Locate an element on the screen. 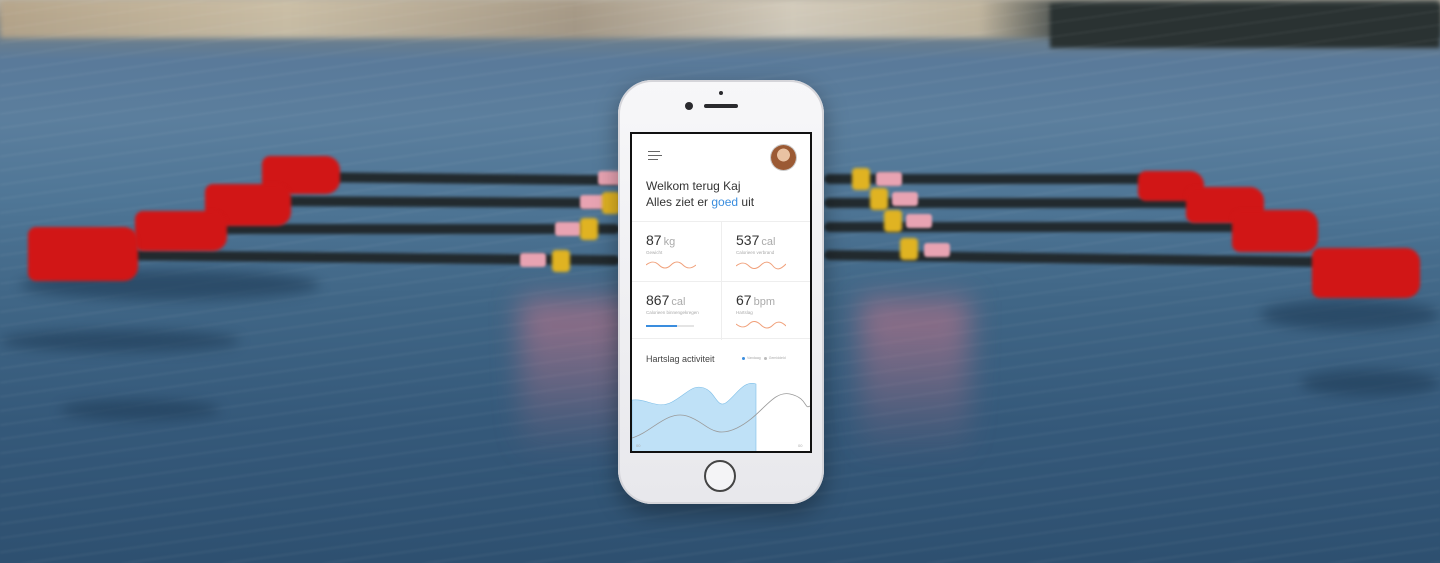  legend-average: Gemiddeld is located at coordinates (777, 358).